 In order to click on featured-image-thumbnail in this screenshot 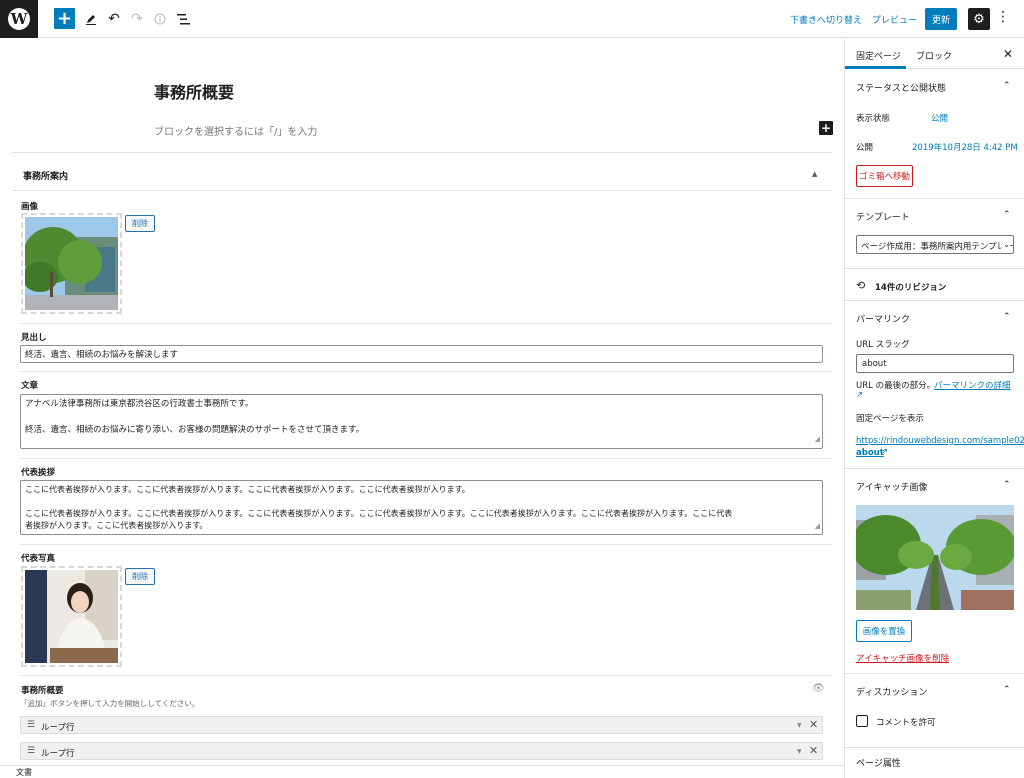, I will do `click(935, 557)`.